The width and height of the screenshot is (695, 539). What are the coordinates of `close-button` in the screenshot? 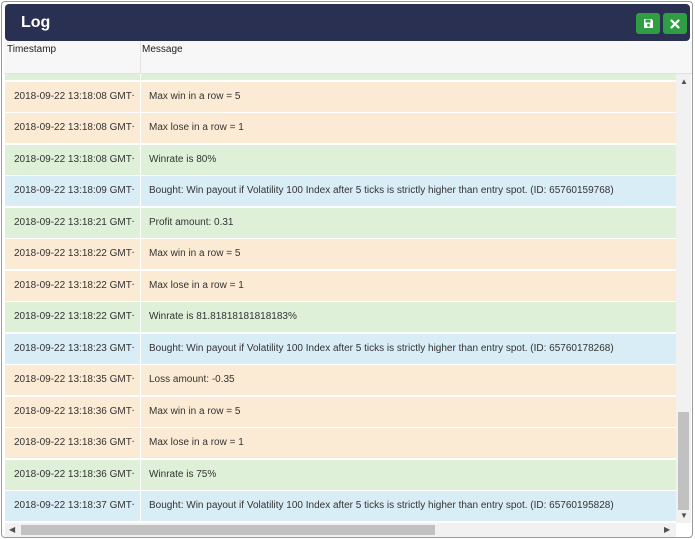 It's located at (675, 23).